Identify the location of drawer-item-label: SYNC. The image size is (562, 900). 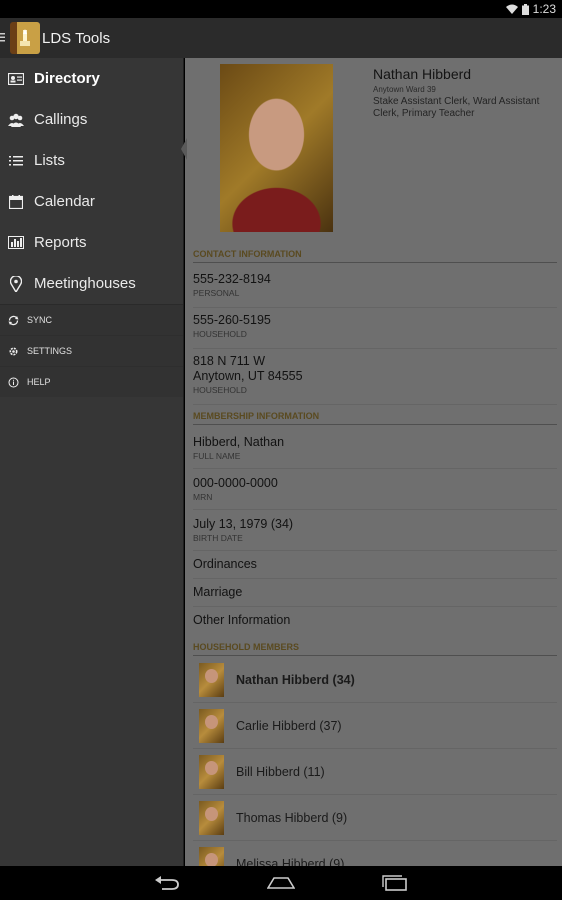
(40, 320).